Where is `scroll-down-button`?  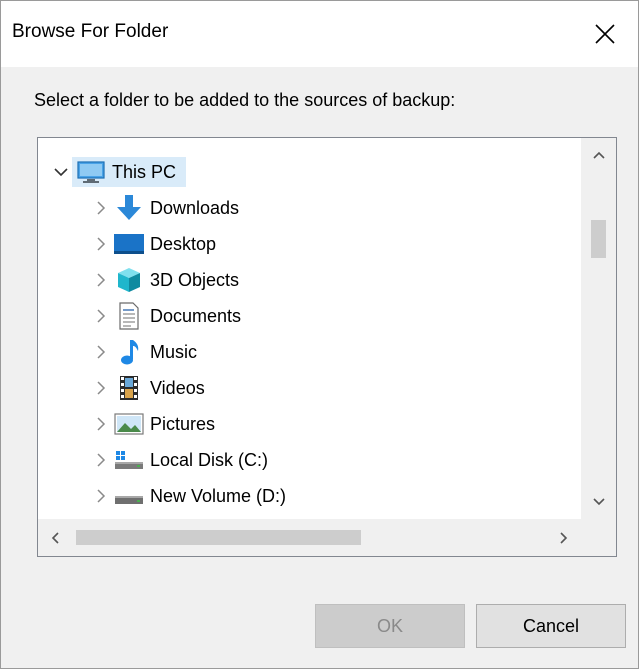 scroll-down-button is located at coordinates (598, 502).